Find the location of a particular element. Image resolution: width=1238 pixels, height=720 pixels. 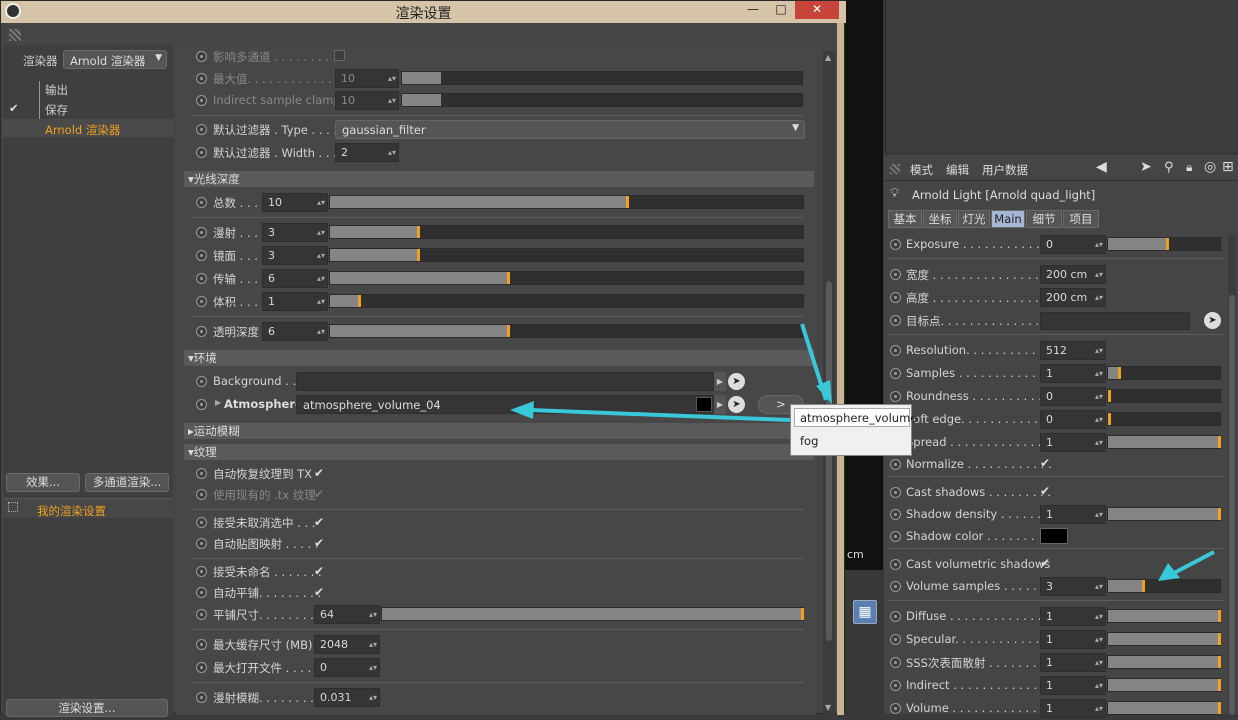

tile-size-field: 64 ▴▾ is located at coordinates (347, 614).